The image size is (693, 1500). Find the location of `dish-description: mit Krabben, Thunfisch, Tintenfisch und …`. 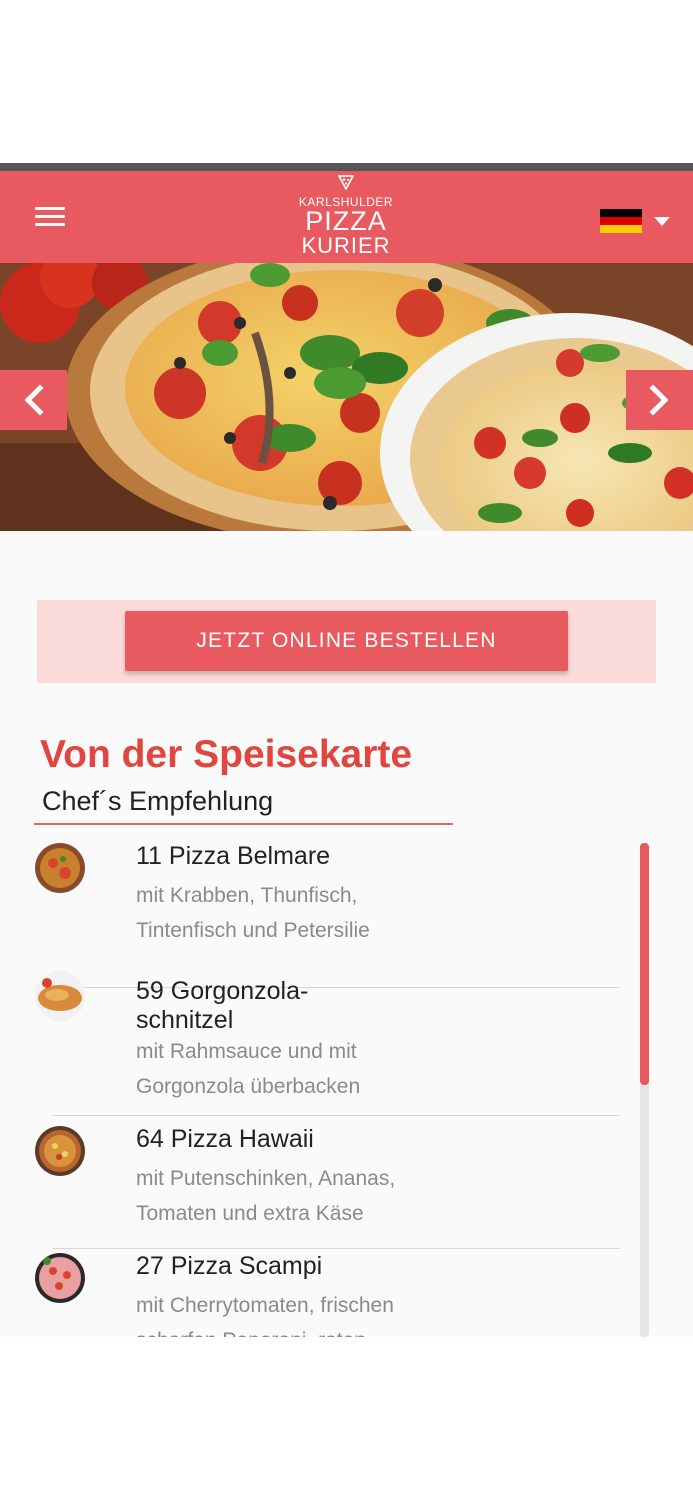

dish-description: mit Krabben, Thunfisch, Tintenfisch und … is located at coordinates (253, 913).